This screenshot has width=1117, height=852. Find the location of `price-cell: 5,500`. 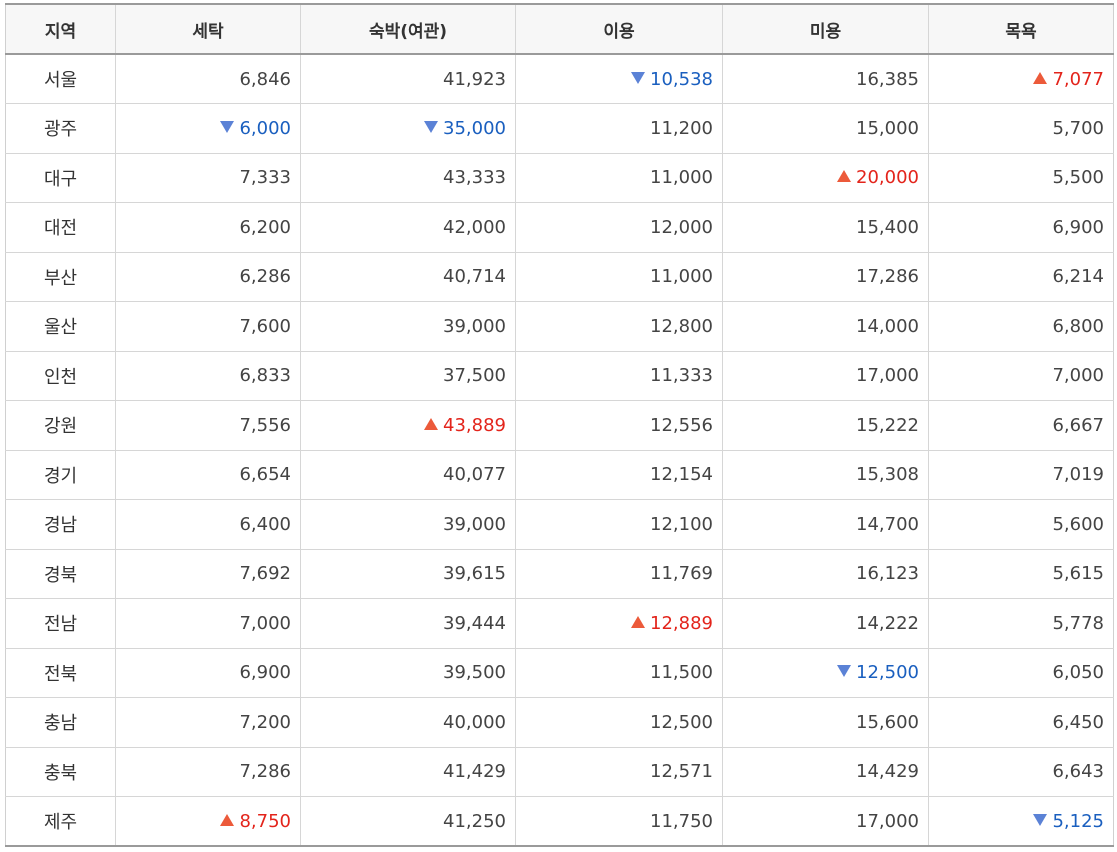

price-cell: 5,500 is located at coordinates (1021, 177).